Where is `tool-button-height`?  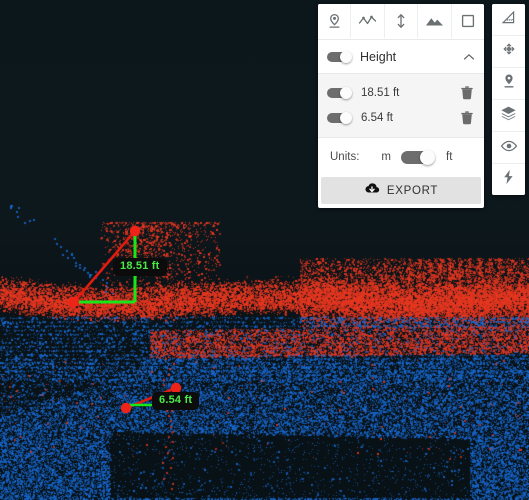
tool-button-height is located at coordinates (401, 21).